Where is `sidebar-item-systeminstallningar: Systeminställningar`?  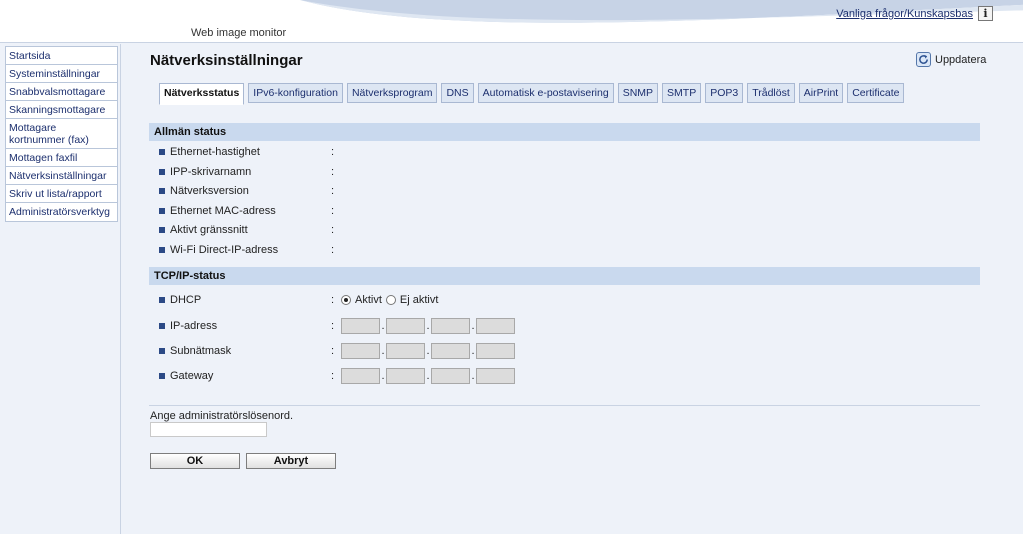 sidebar-item-systeminstallningar: Systeminställningar is located at coordinates (61, 74).